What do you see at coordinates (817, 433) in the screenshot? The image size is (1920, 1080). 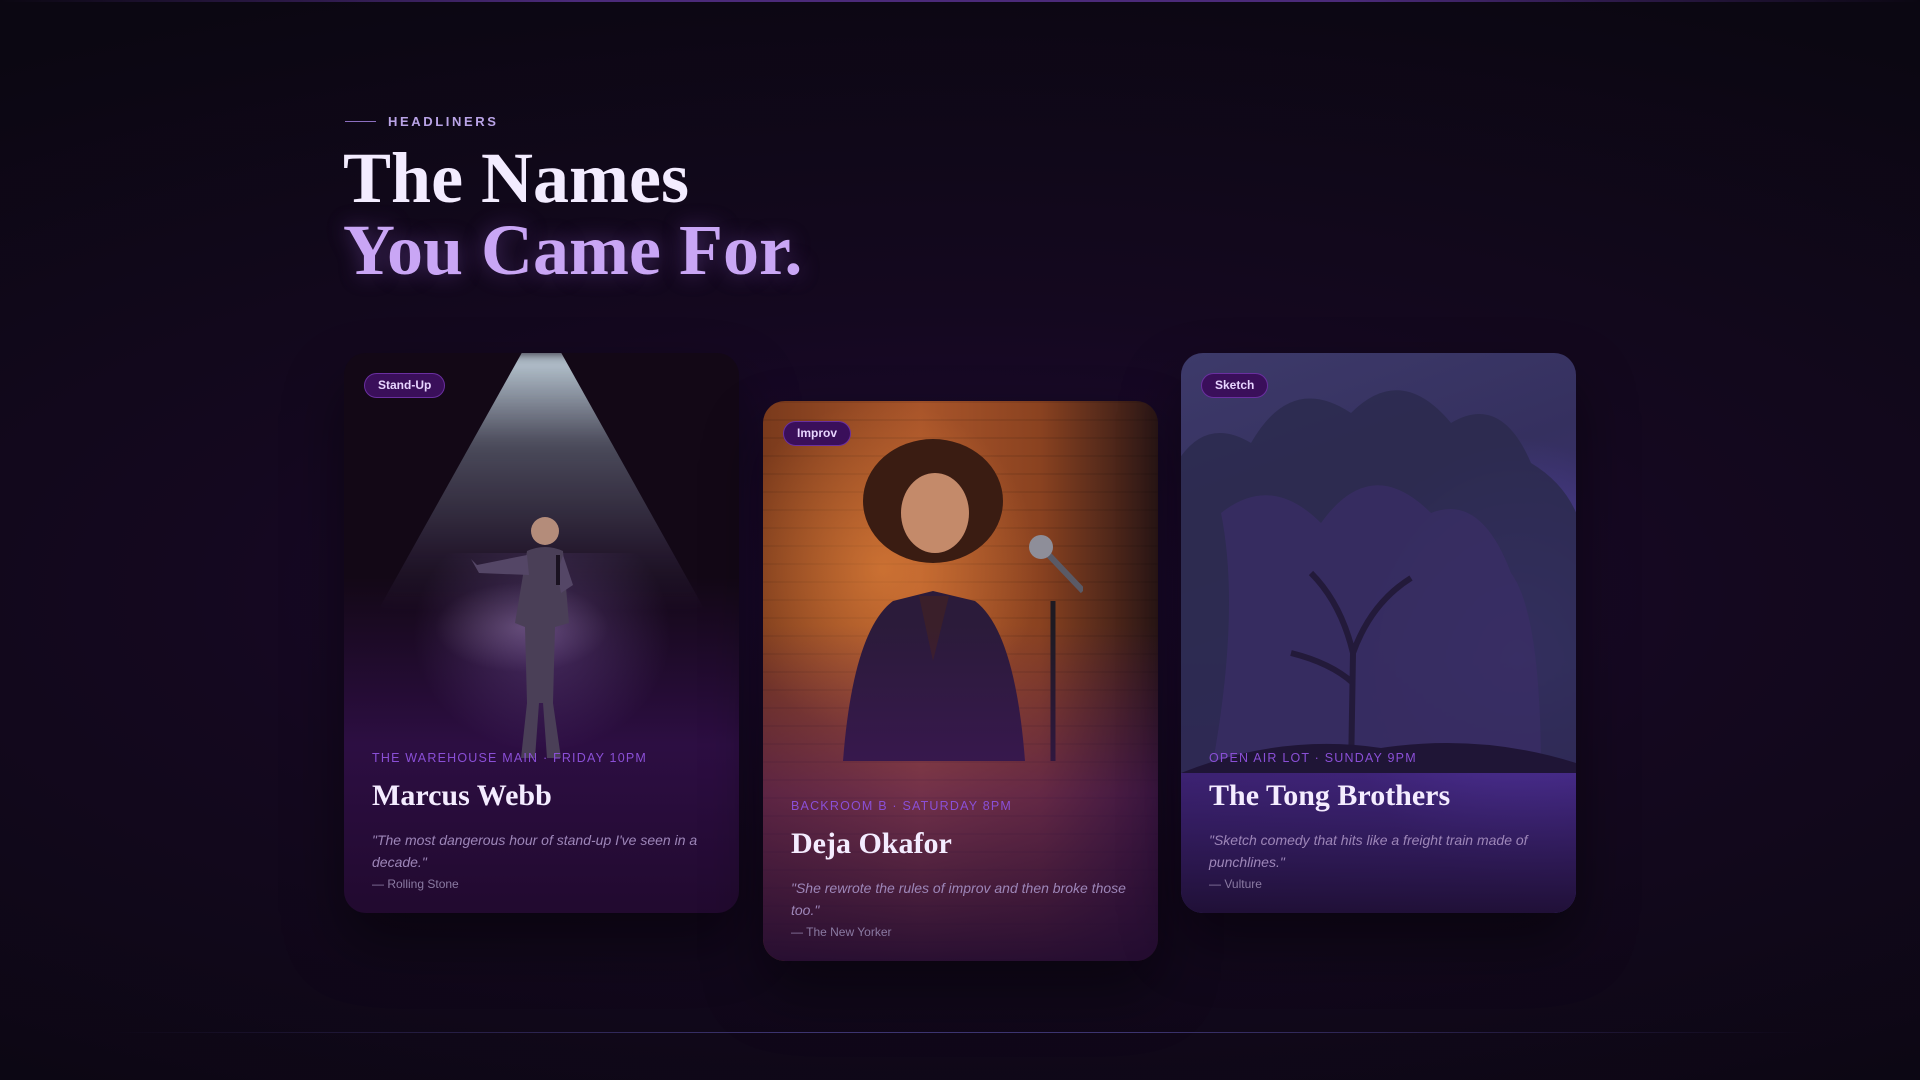 I see `genre-badge: Improv` at bounding box center [817, 433].